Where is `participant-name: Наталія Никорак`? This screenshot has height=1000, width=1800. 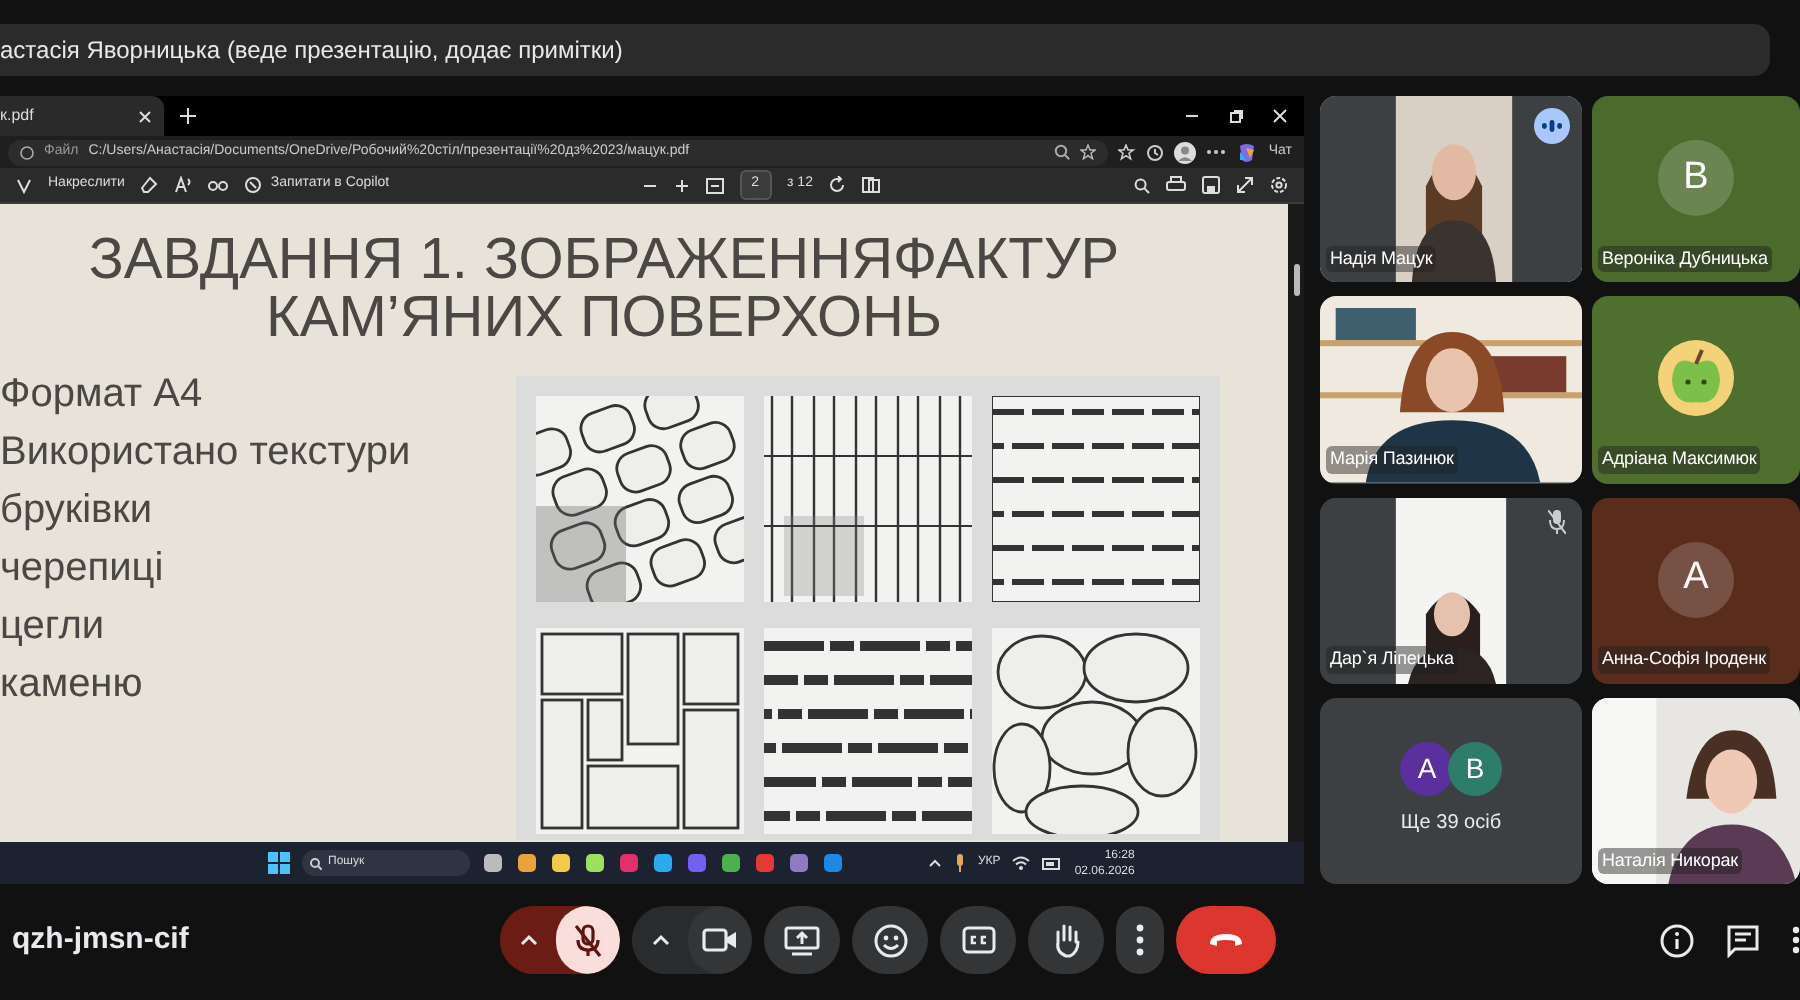 participant-name: Наталія Никорак is located at coordinates (1670, 860).